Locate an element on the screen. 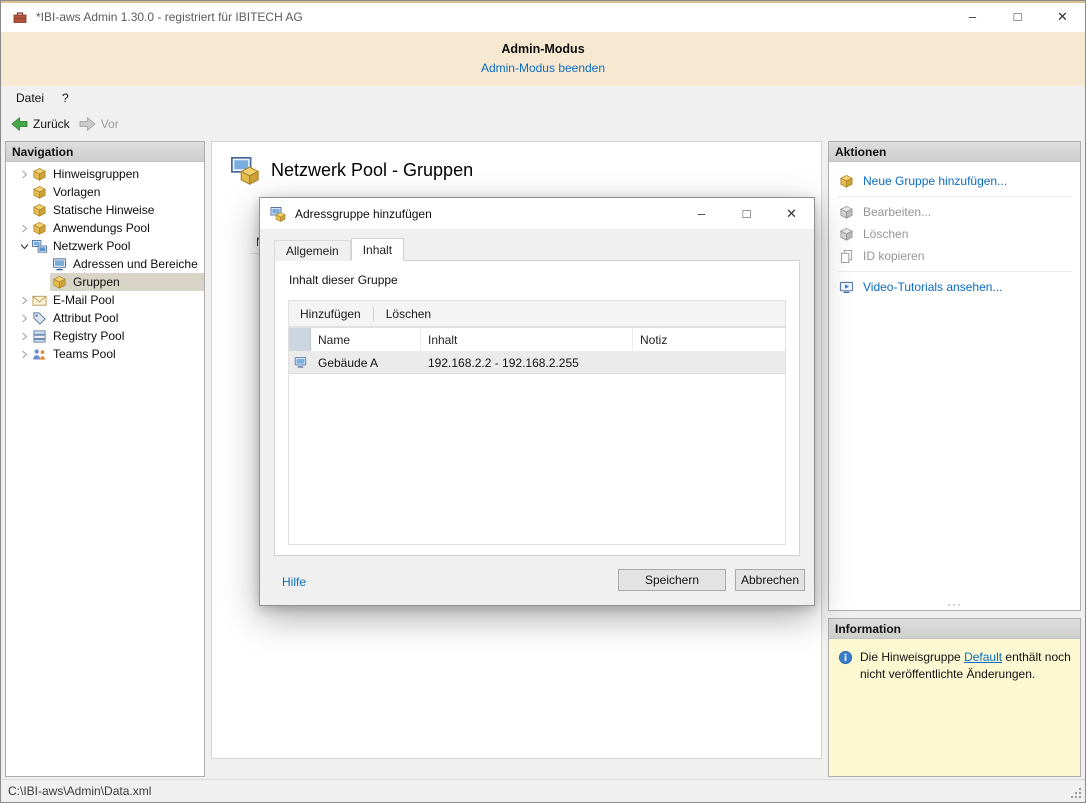  nav-item-label: Netzwerk Pool is located at coordinates (92, 246).